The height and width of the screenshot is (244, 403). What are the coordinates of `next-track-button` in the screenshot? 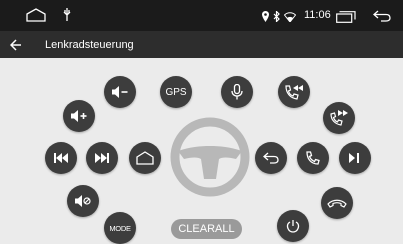 It's located at (102, 158).